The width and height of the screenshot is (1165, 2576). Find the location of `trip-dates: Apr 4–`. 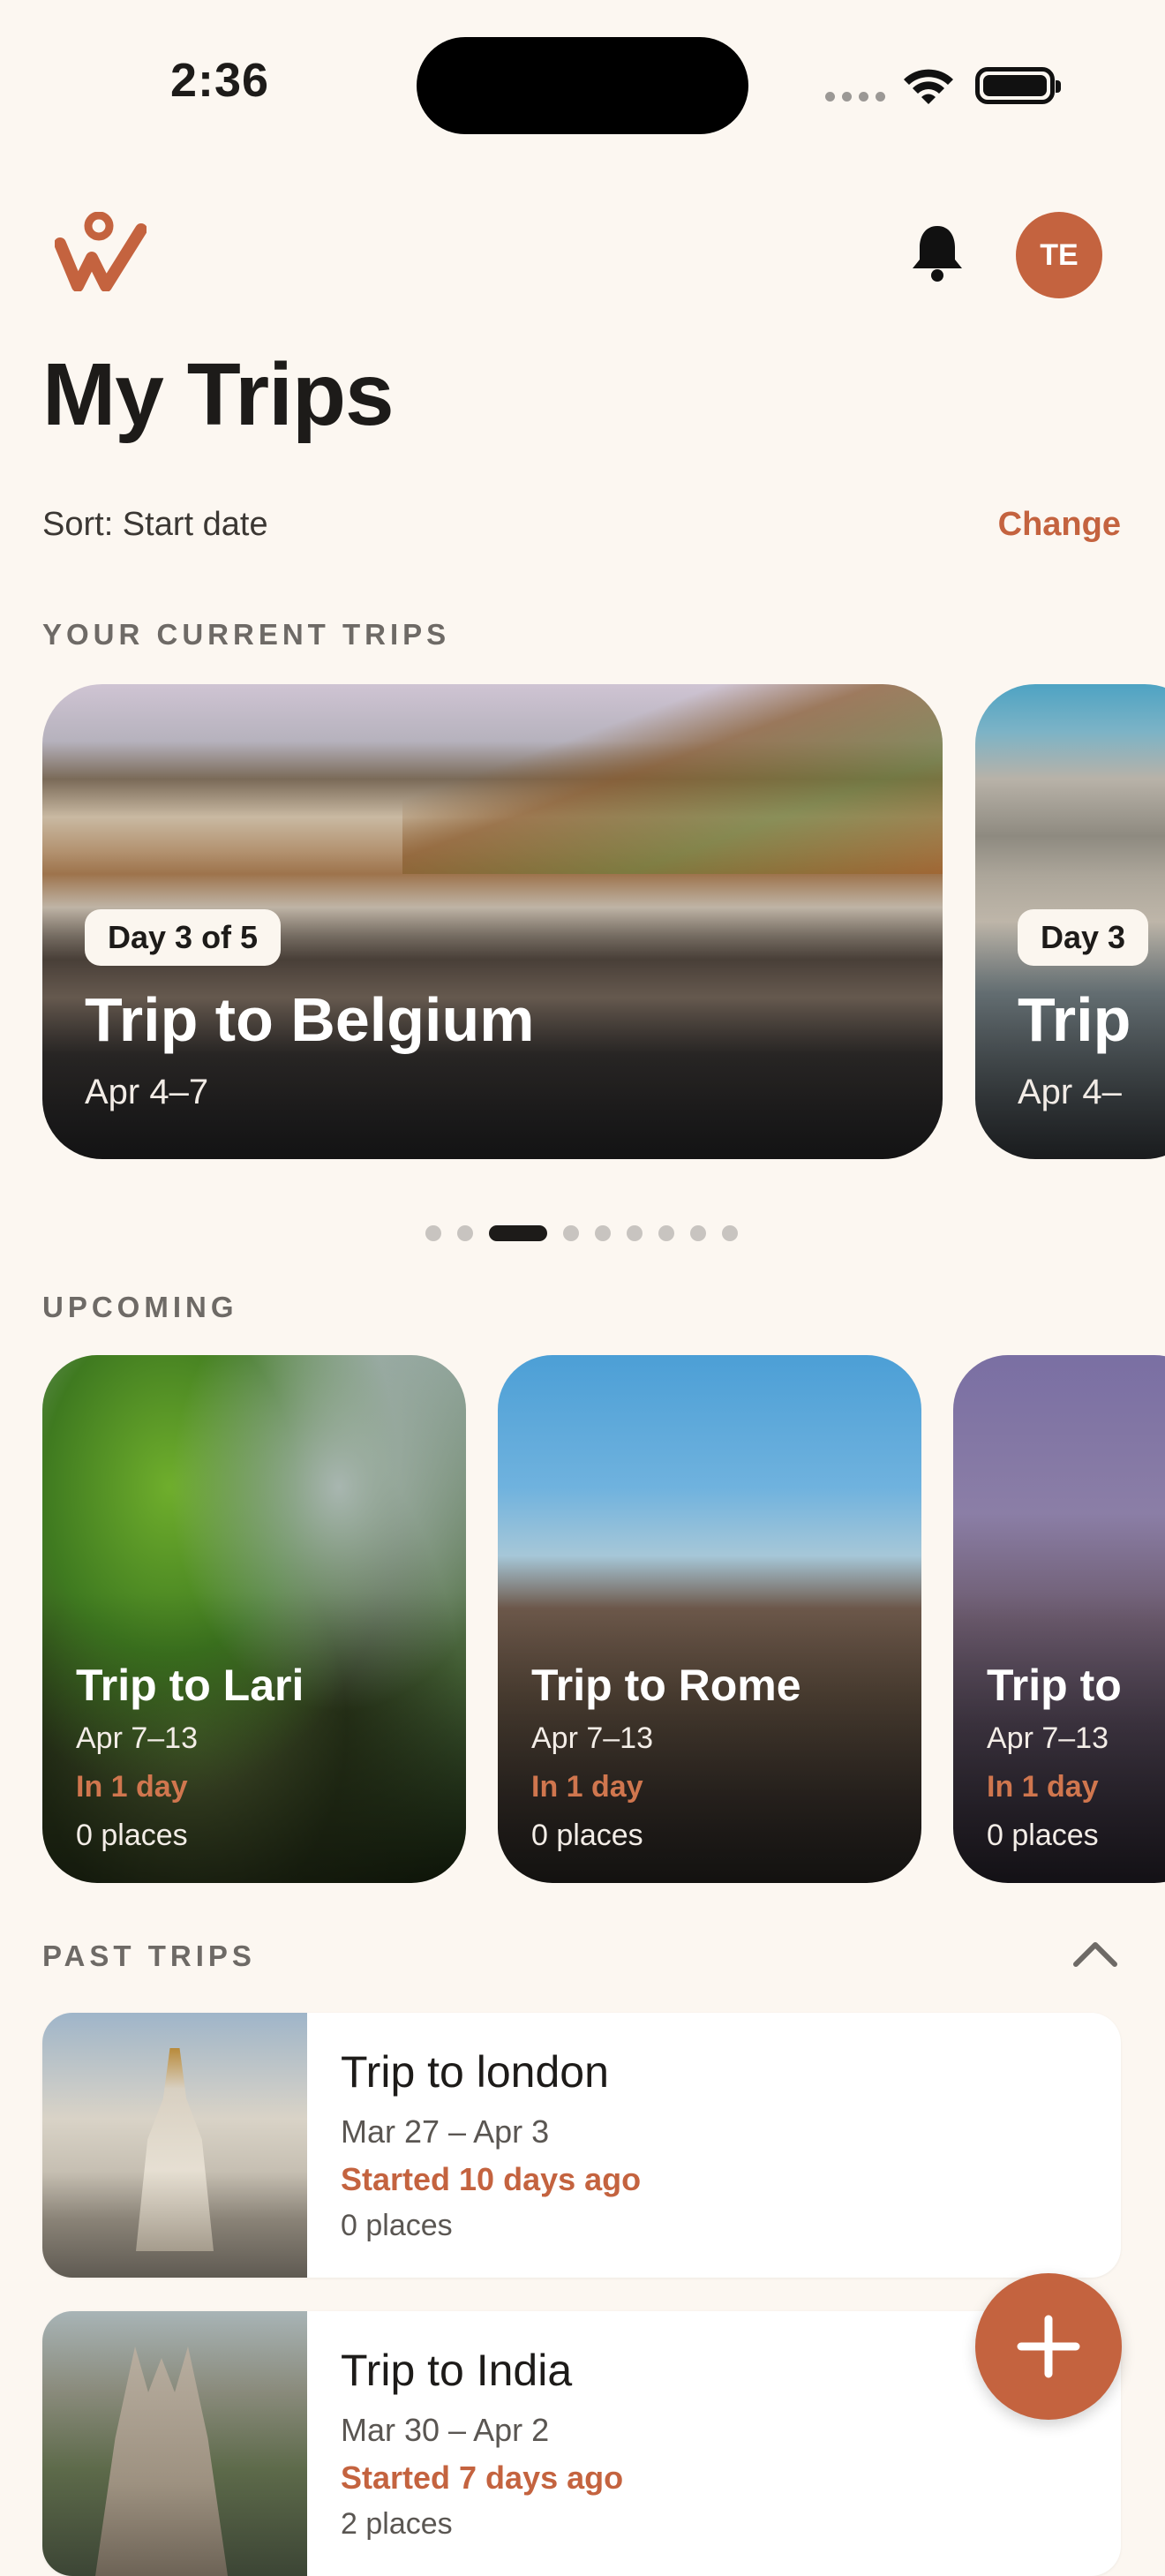

trip-dates: Apr 4– is located at coordinates (1070, 1092).